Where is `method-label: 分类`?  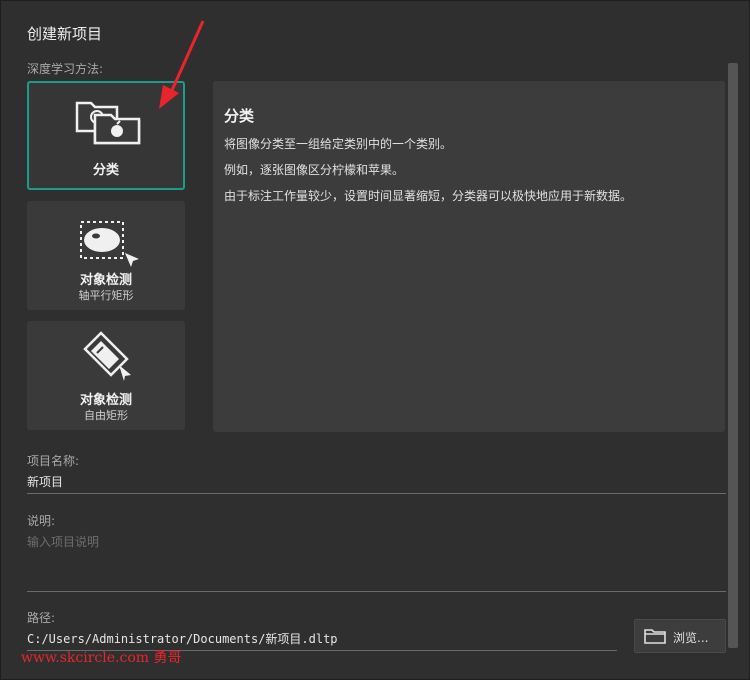 method-label: 分类 is located at coordinates (105, 170).